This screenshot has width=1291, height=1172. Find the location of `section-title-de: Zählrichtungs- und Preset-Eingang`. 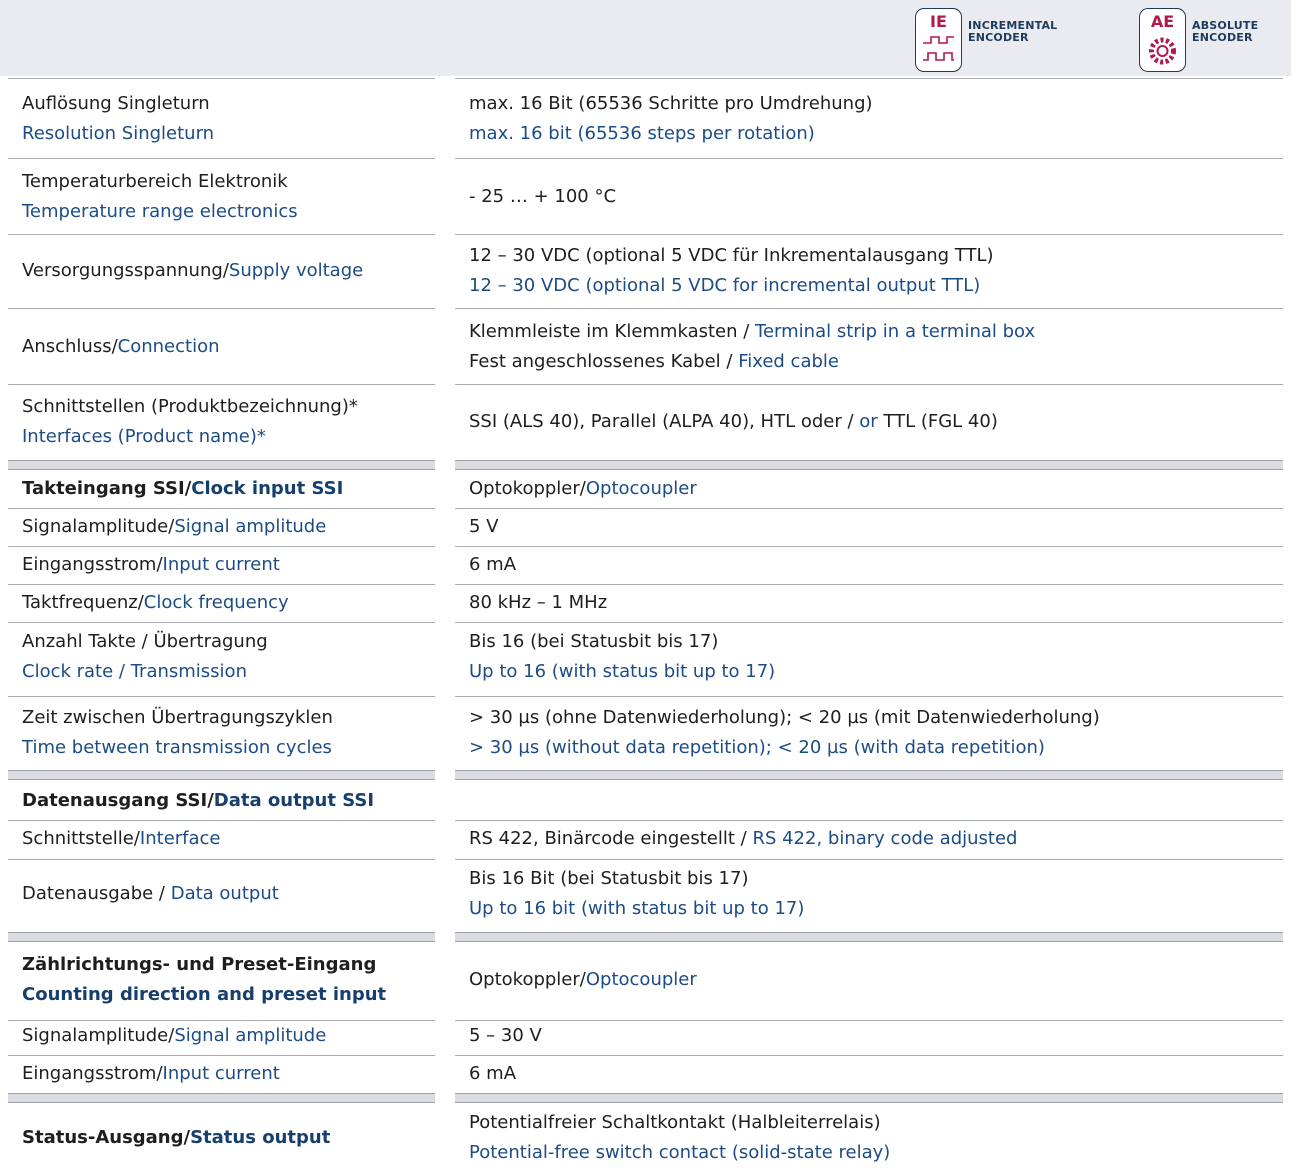

section-title-de: Zählrichtungs- und Preset-Eingang is located at coordinates (199, 964).